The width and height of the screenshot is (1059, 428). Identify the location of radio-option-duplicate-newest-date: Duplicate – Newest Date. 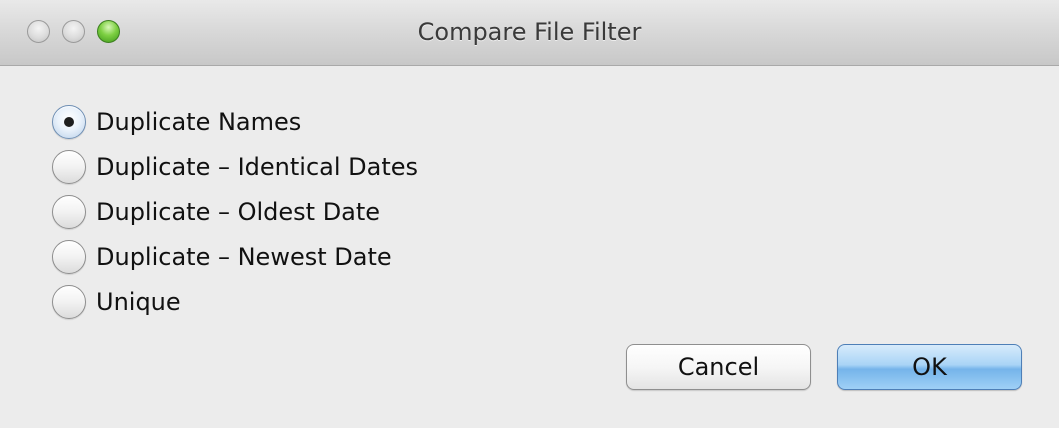
(235, 256).